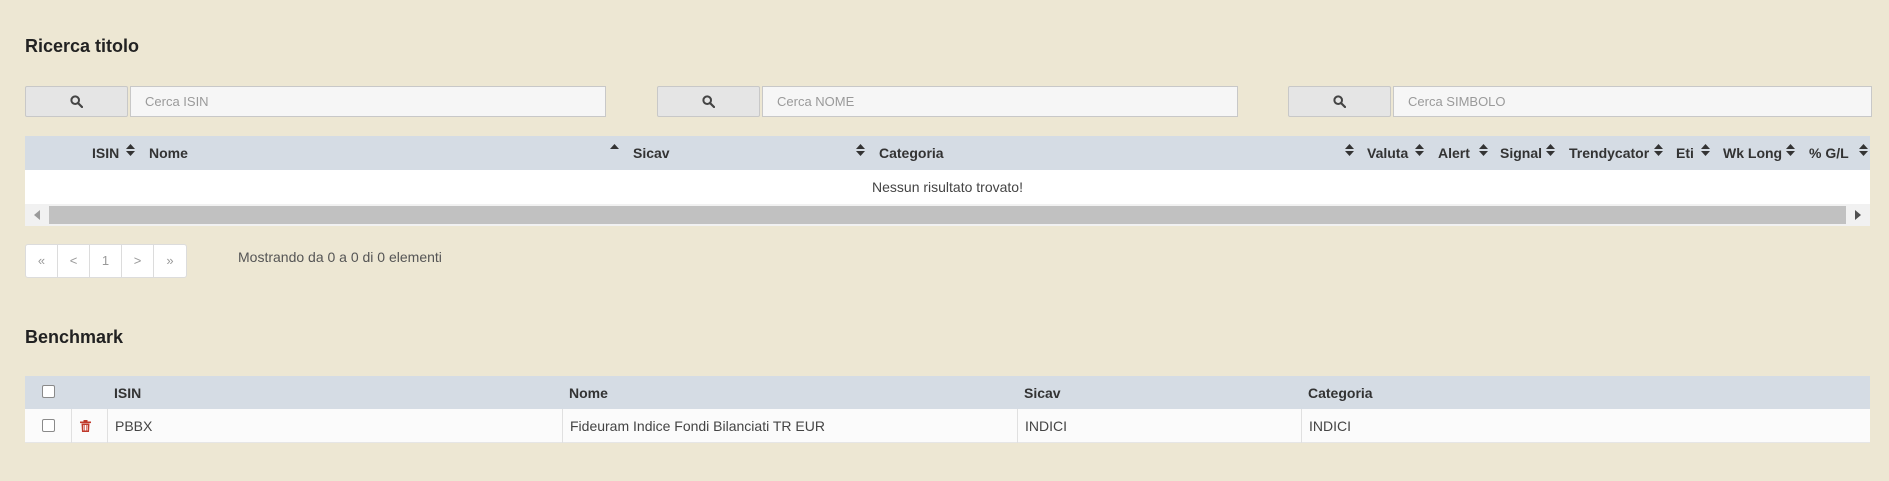 This screenshot has width=1889, height=481. What do you see at coordinates (1387, 153) in the screenshot?
I see `column-header-valuta: Valuta` at bounding box center [1387, 153].